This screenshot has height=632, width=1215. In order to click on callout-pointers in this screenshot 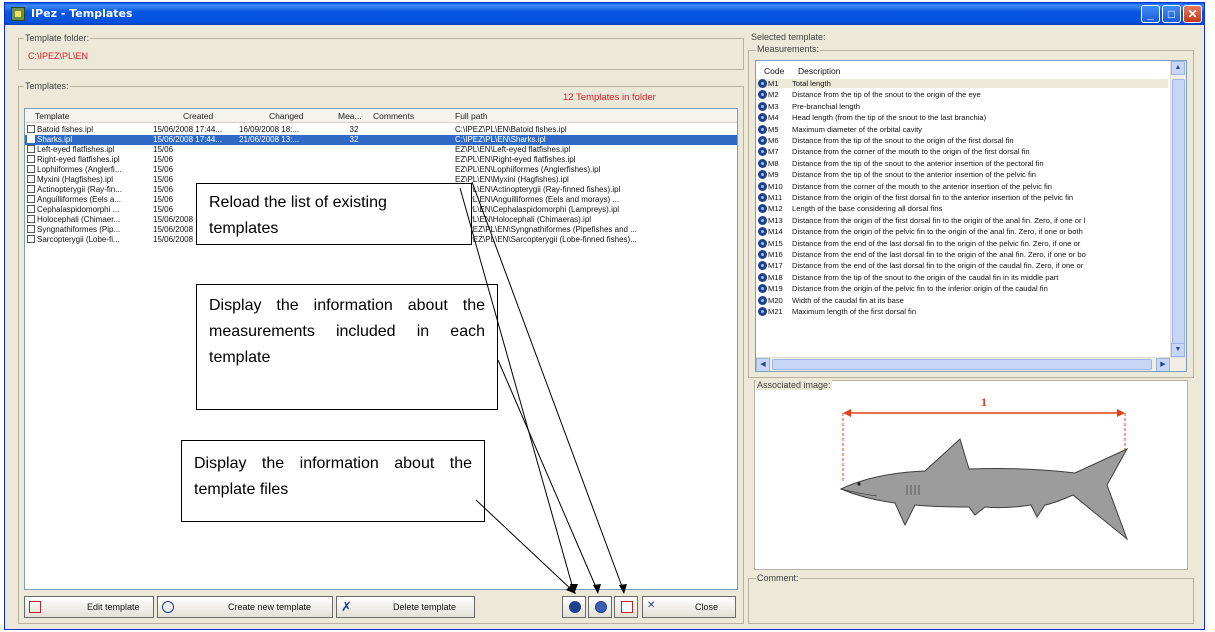, I will do `click(543, 387)`.